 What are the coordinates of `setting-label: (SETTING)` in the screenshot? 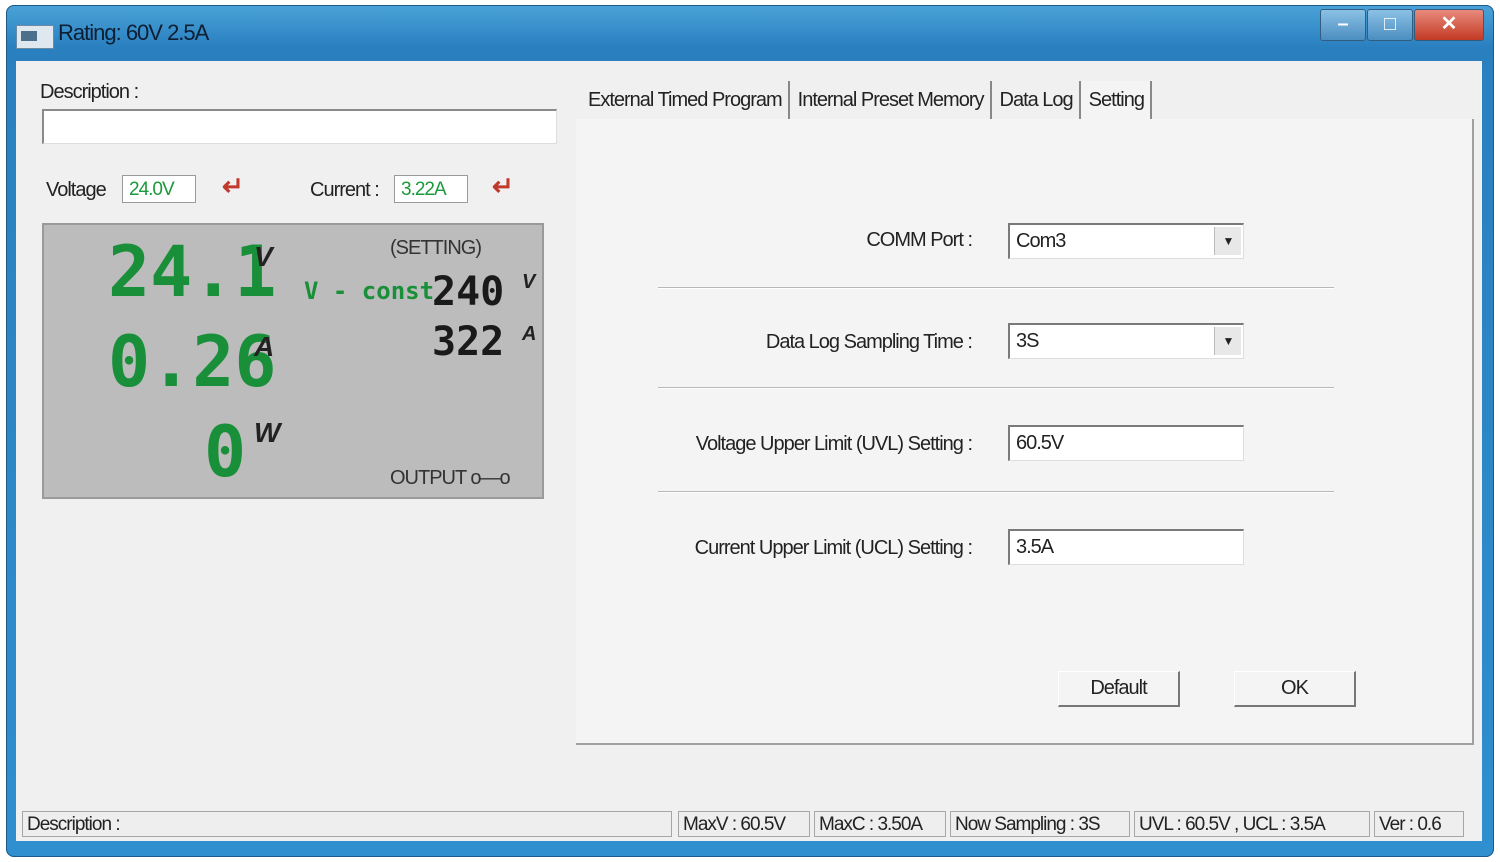 It's located at (436, 248).